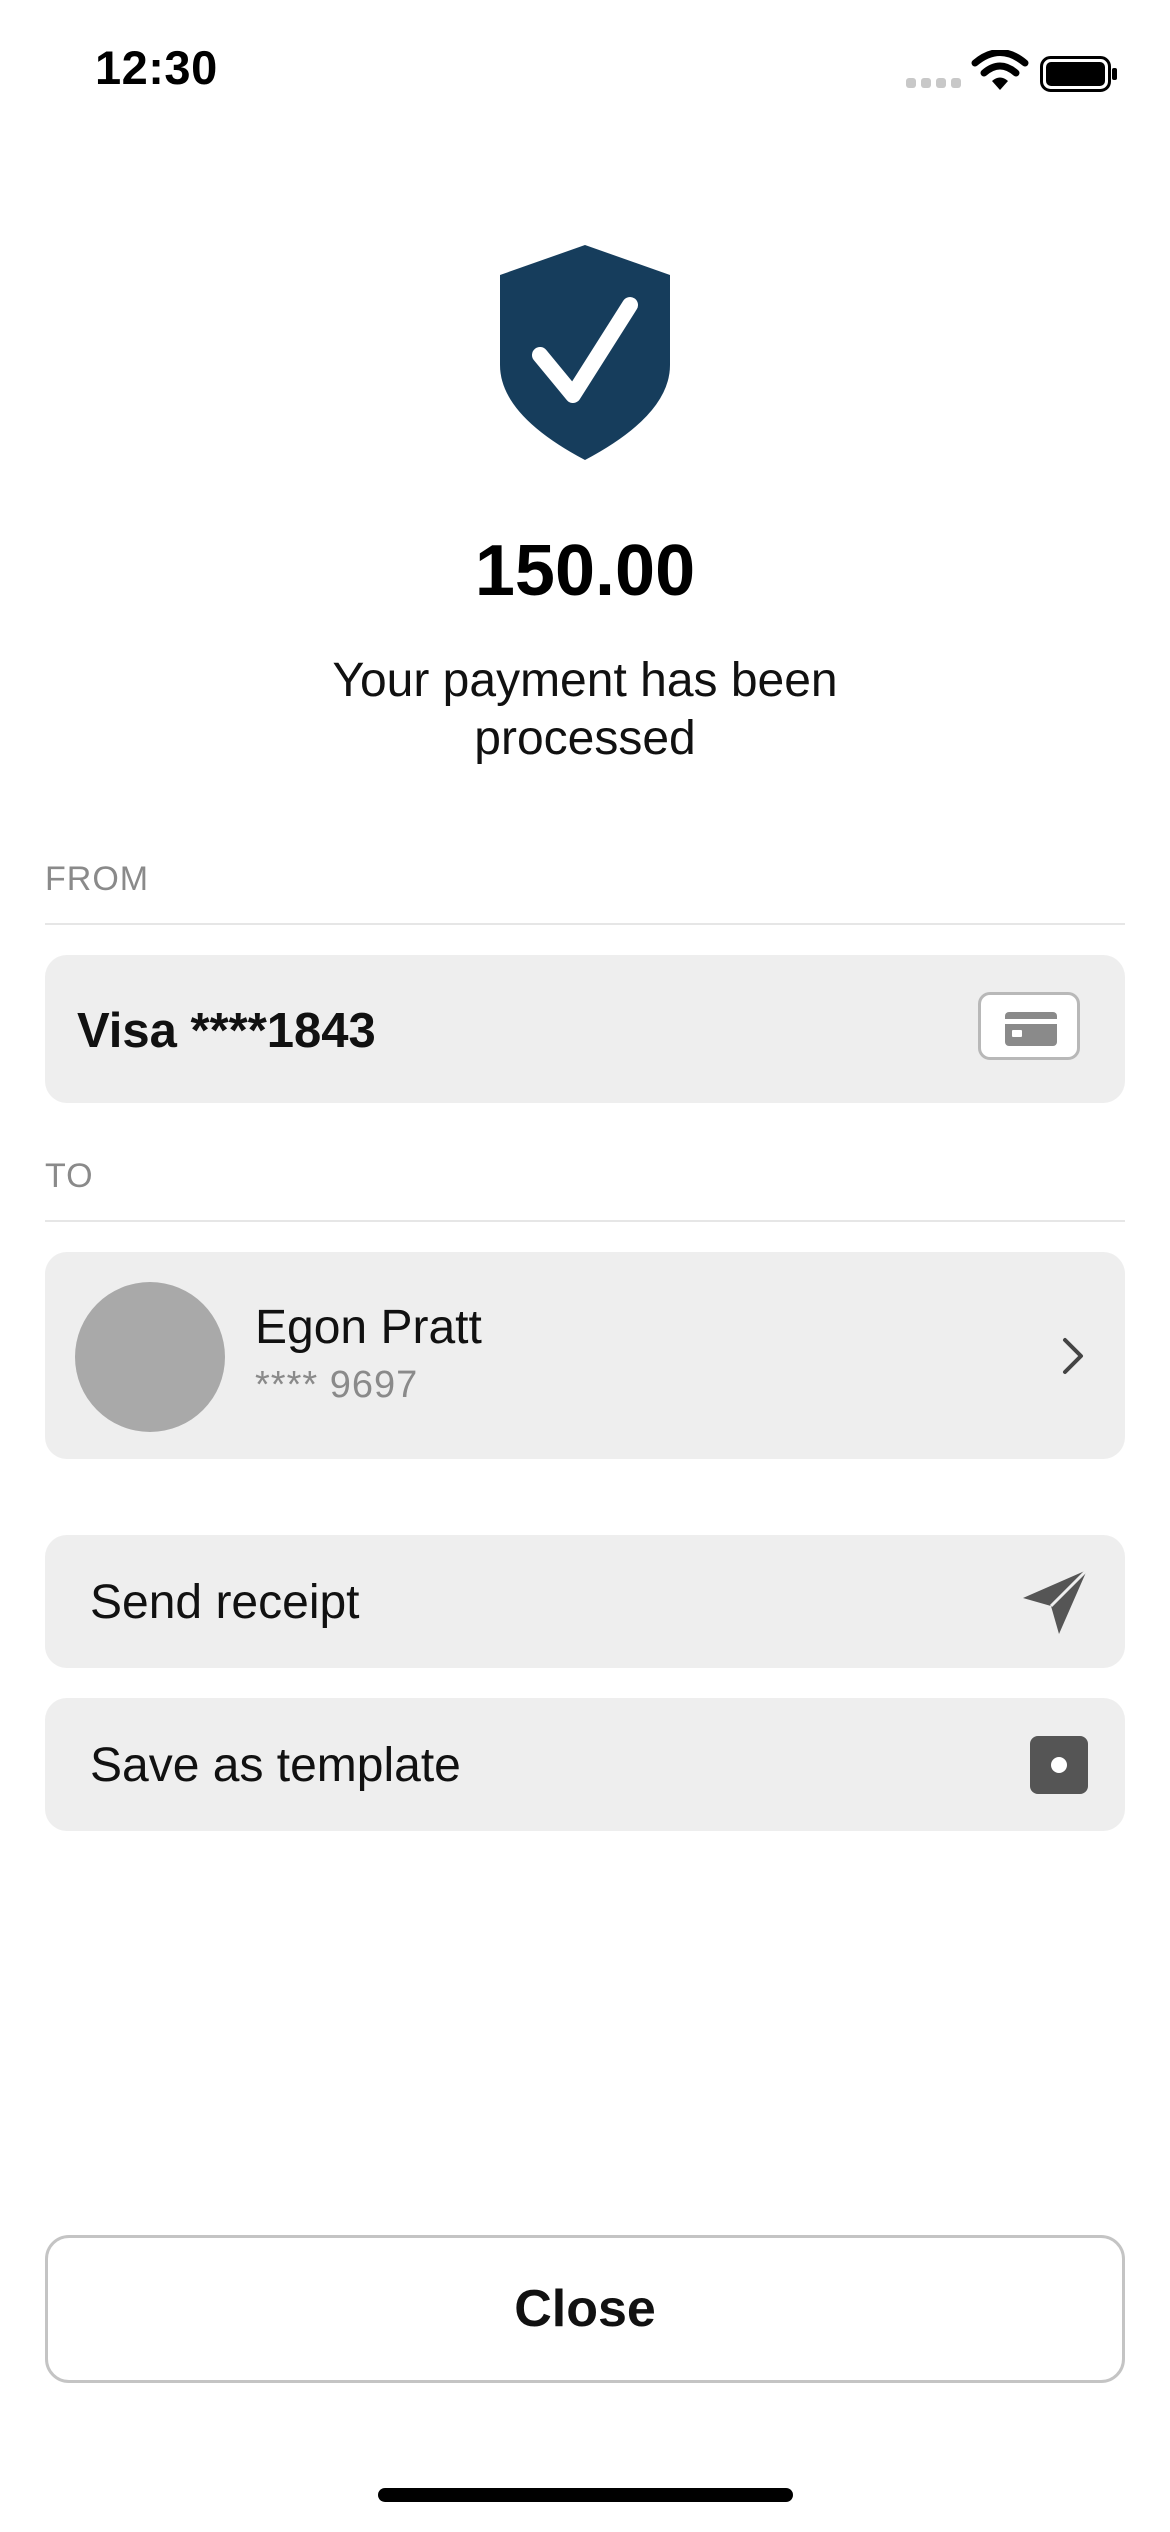 The height and width of the screenshot is (2532, 1170). I want to click on to-label: TO, so click(69, 1176).